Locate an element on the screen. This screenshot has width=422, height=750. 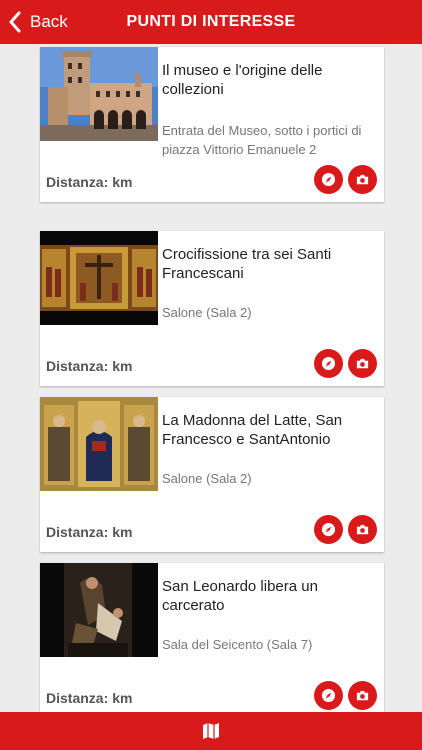
poi-title: Il museo e l'origine delle collezioni is located at coordinates (242, 80).